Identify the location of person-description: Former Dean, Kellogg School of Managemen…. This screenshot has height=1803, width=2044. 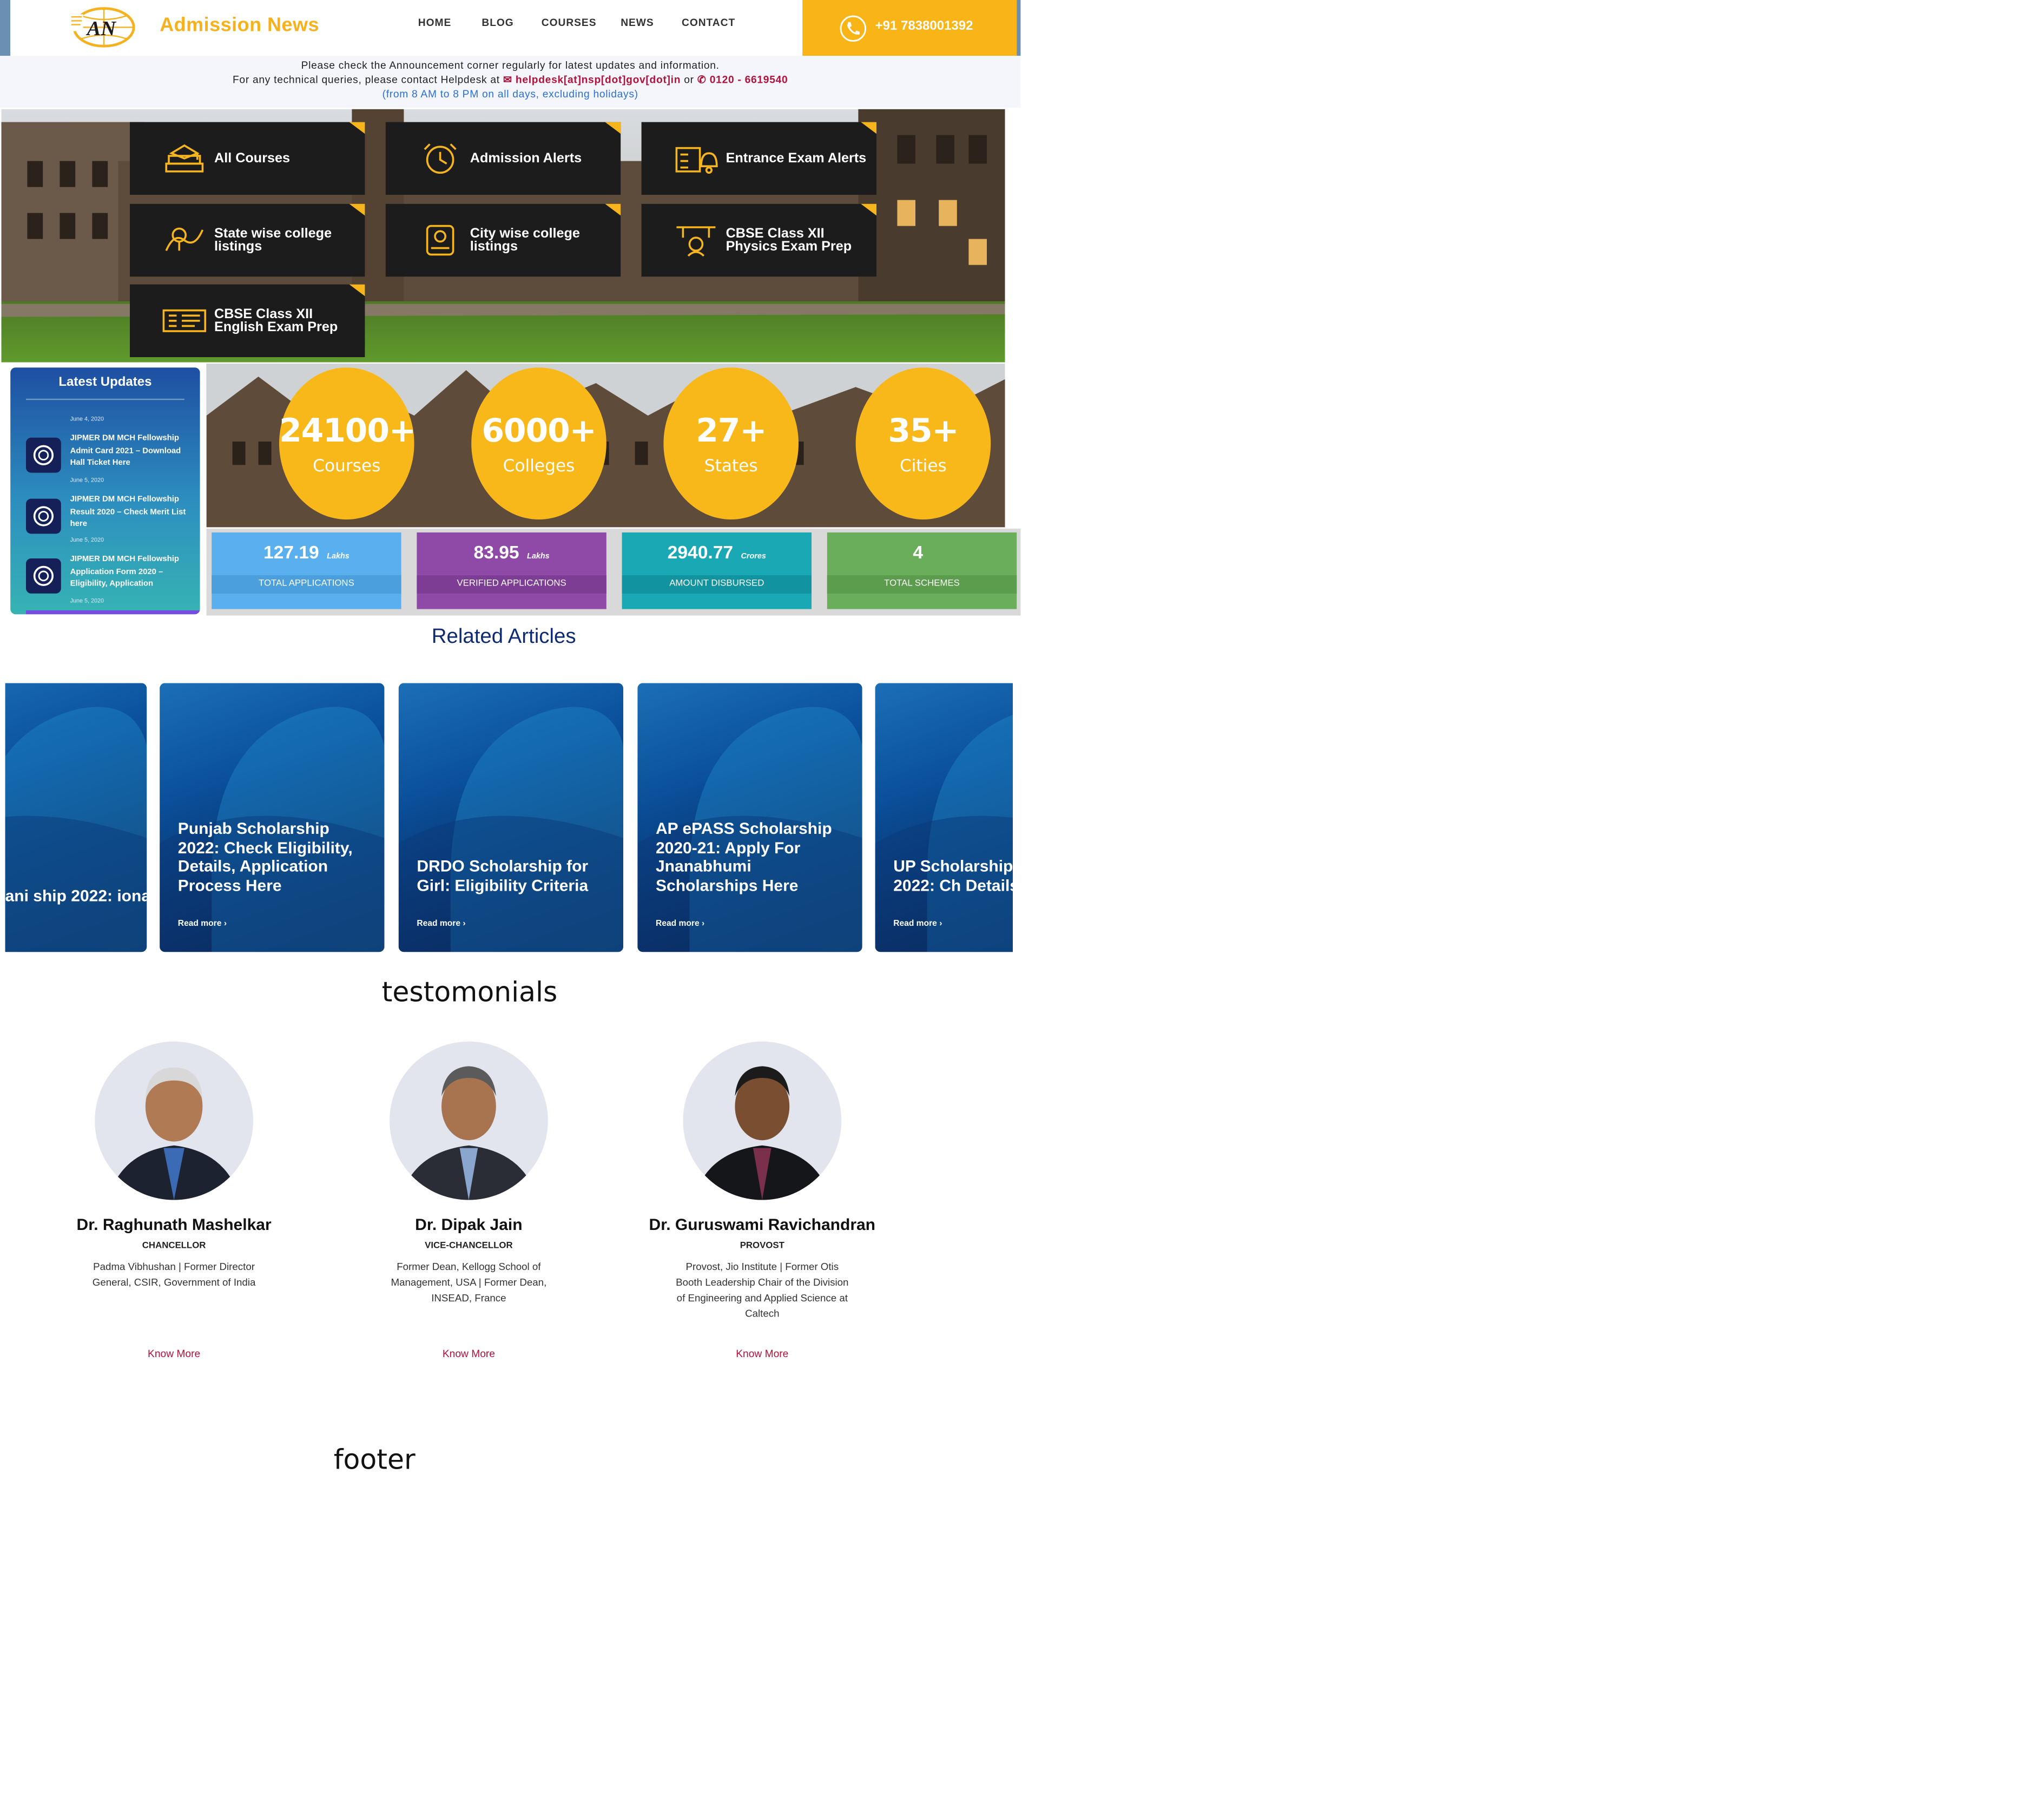
(469, 1282).